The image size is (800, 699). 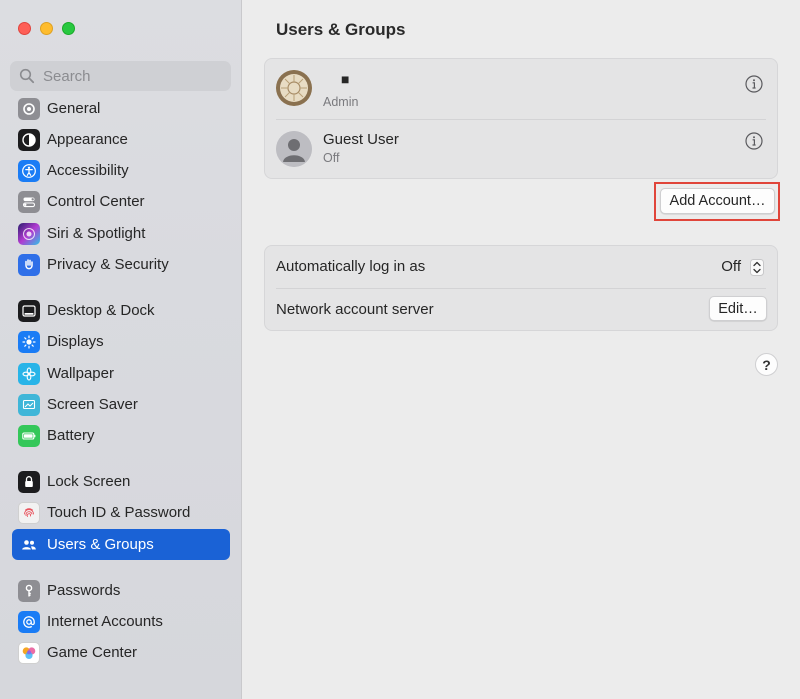 I want to click on sidebar-search-field: Search, so click(x=120, y=76).